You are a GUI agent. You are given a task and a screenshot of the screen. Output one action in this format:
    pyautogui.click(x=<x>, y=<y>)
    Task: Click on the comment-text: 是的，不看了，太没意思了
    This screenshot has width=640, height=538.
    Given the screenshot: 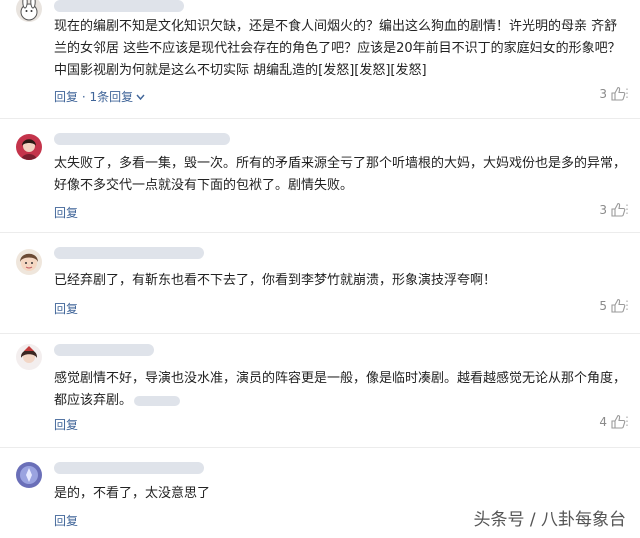 What is the action you would take?
    pyautogui.click(x=132, y=493)
    